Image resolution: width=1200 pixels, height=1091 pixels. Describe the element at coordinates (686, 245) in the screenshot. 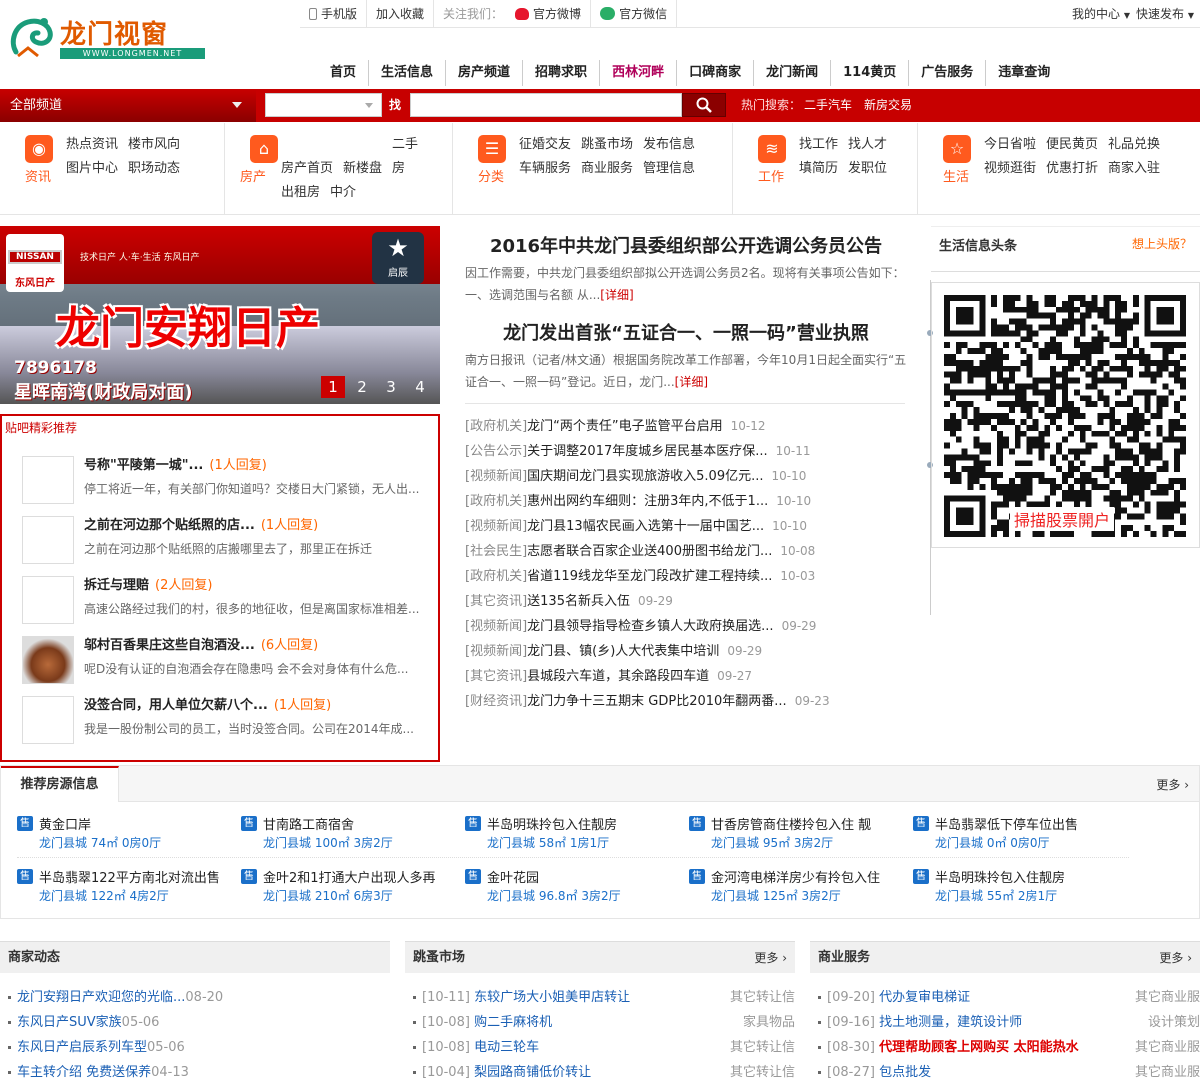

I see `headline-title: 2016年中共龙门县委组织部公开选调公务员公告` at that location.